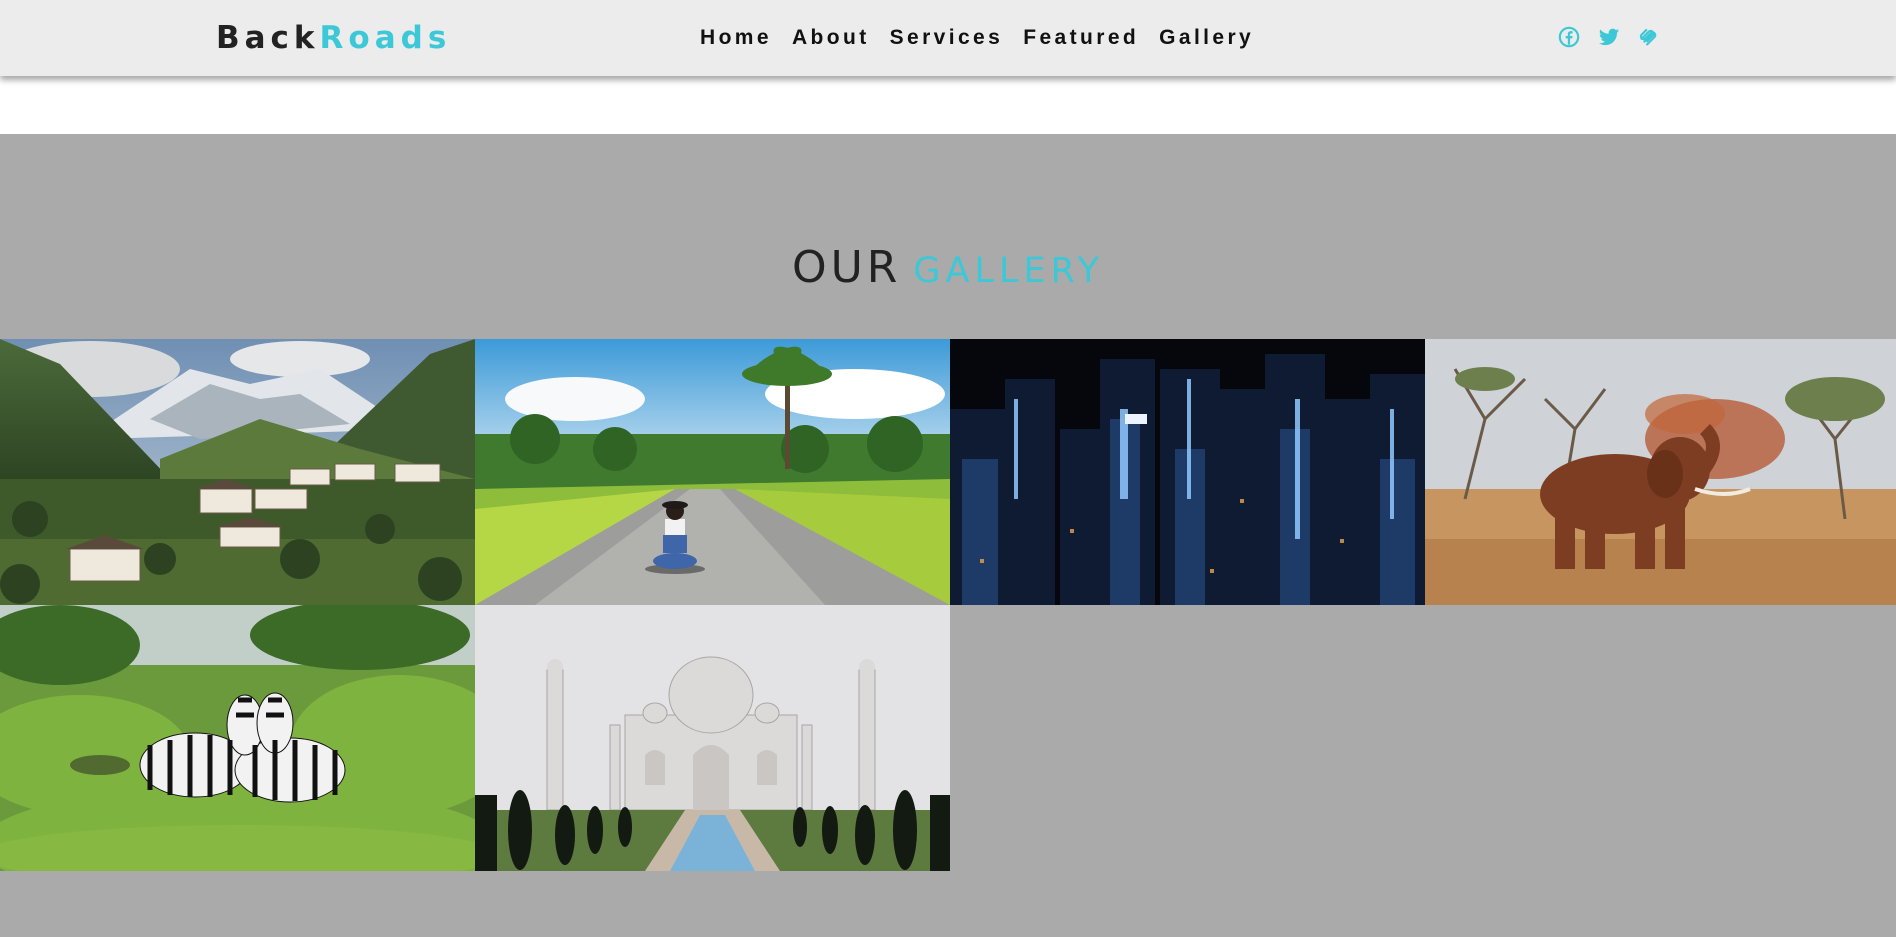 This screenshot has height=937, width=1896. What do you see at coordinates (831, 38) in the screenshot?
I see `nav-about: About` at bounding box center [831, 38].